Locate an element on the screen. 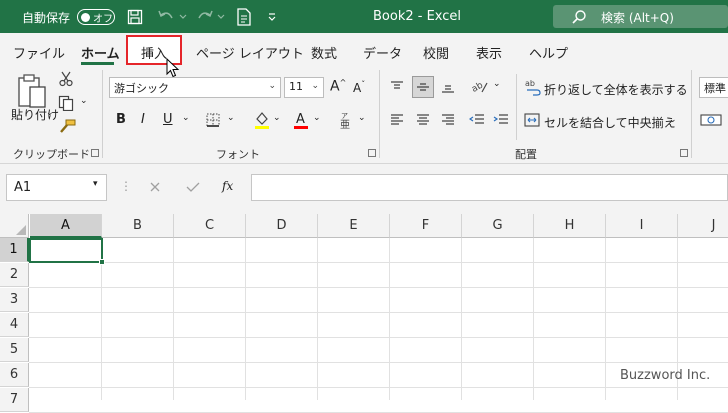 The width and height of the screenshot is (728, 413). row-header-6: 6 is located at coordinates (14, 375).